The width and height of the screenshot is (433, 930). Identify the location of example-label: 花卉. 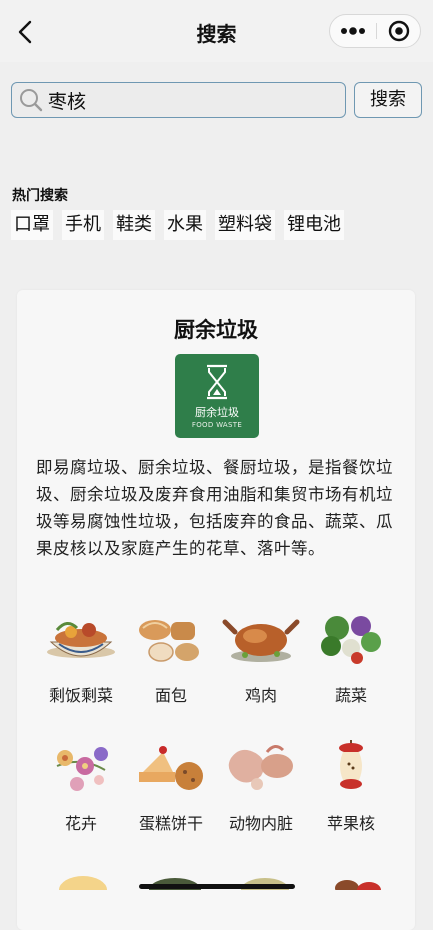
(80, 823).